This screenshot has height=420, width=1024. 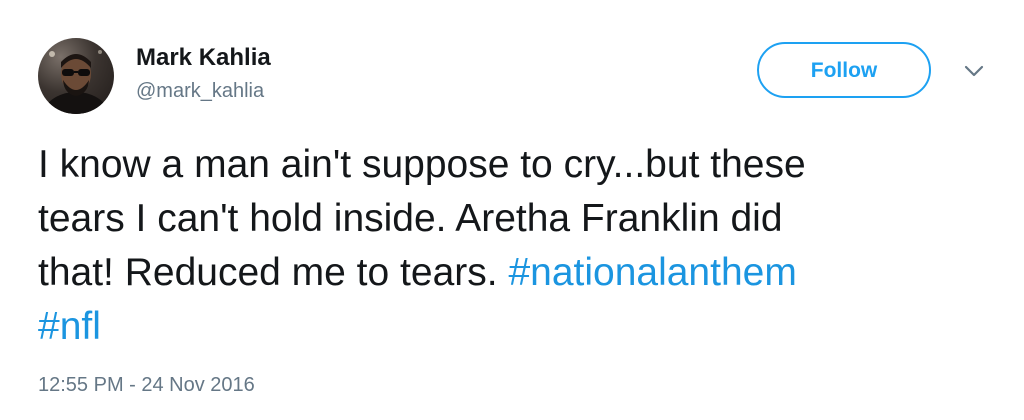 What do you see at coordinates (203, 58) in the screenshot?
I see `display-name: Mark Kahlia` at bounding box center [203, 58].